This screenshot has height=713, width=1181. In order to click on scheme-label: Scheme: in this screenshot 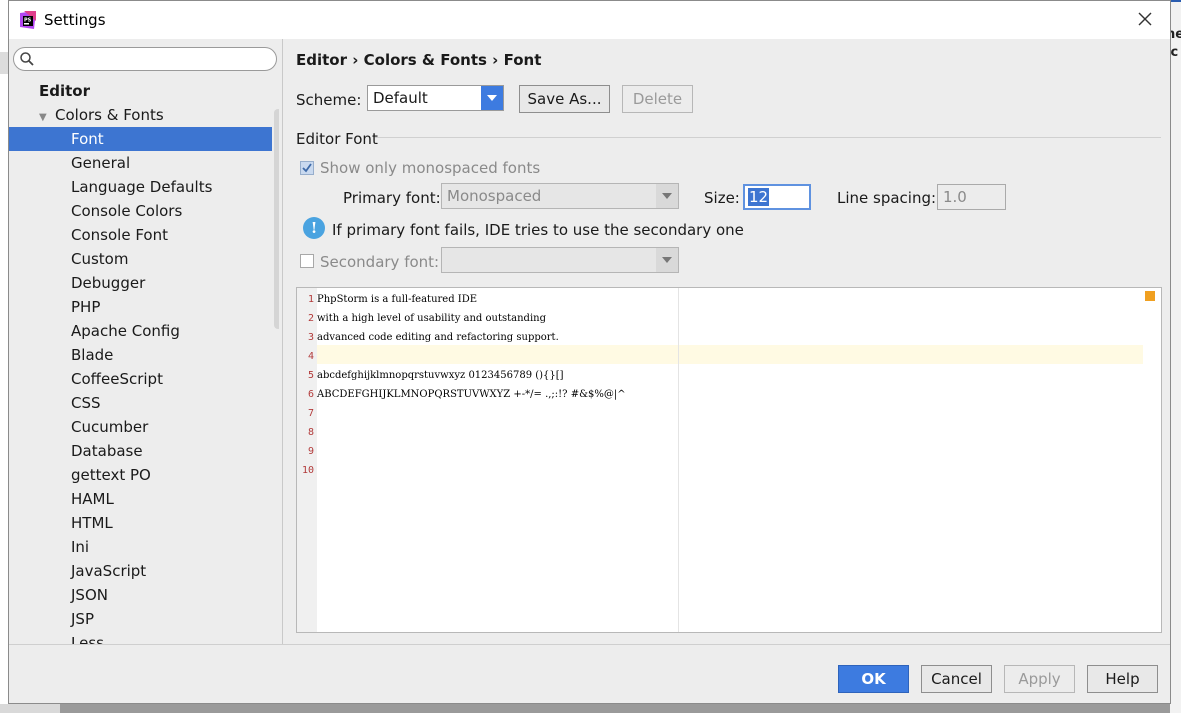, I will do `click(329, 100)`.